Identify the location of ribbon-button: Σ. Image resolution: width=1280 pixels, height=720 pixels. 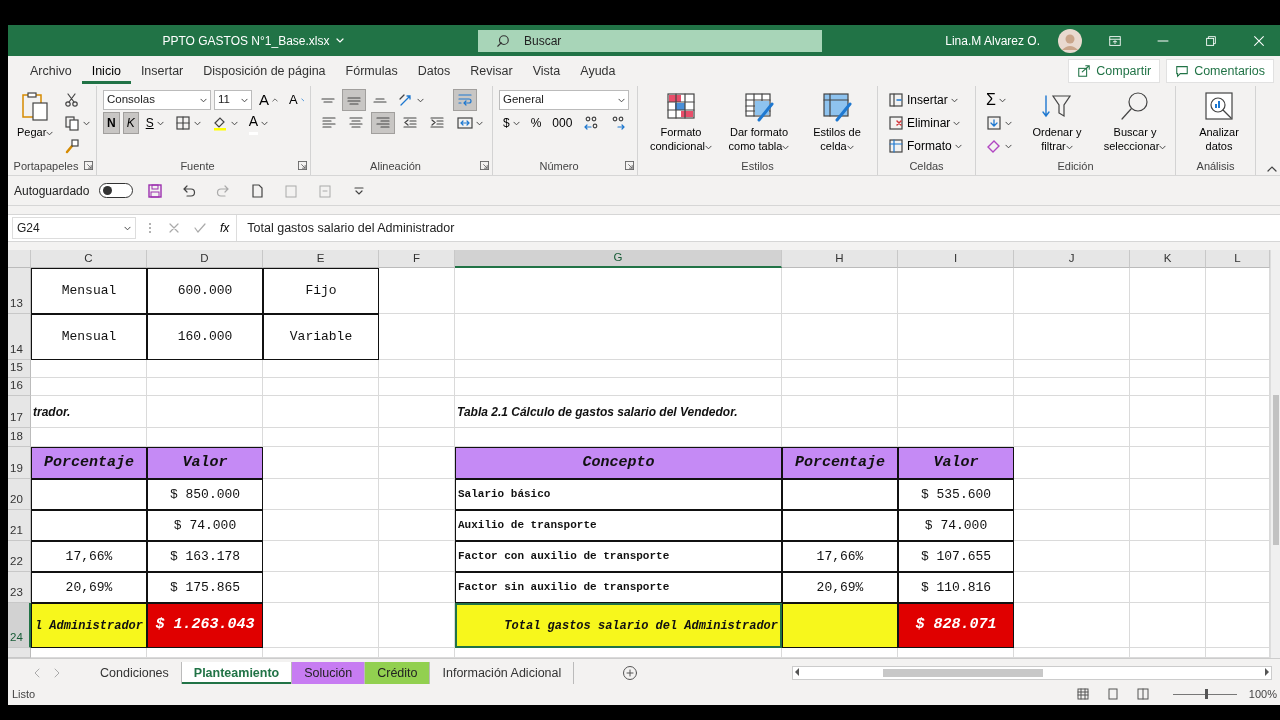
(996, 100).